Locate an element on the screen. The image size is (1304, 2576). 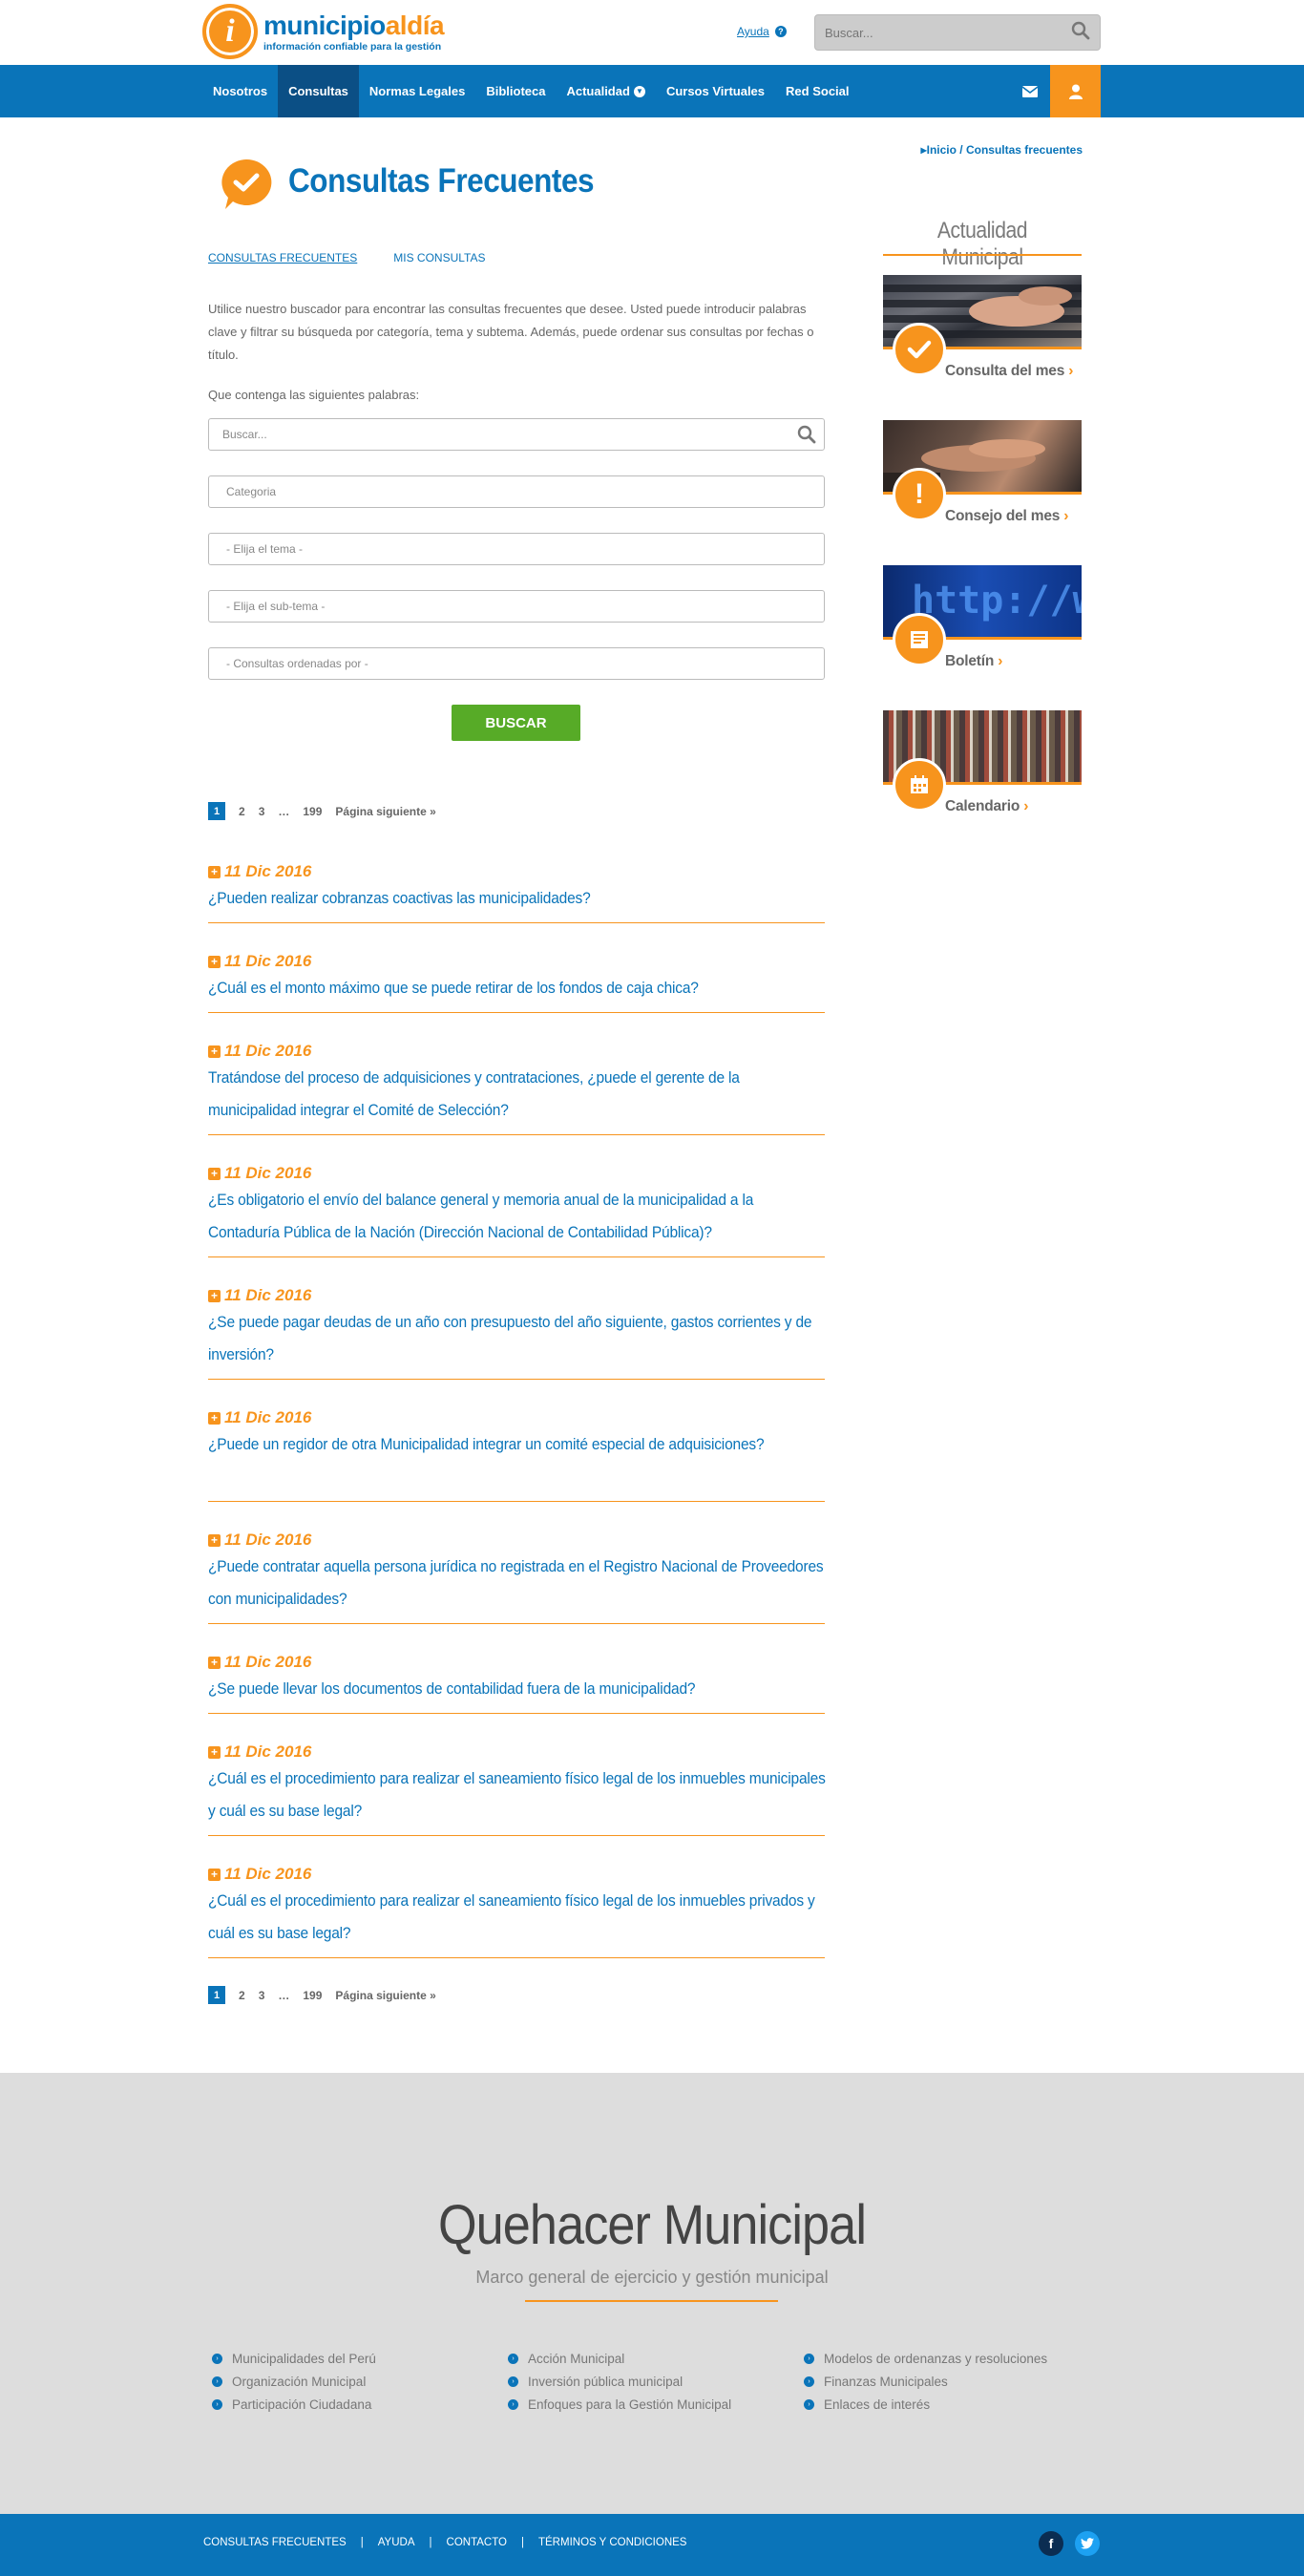
twitter-icon is located at coordinates (1087, 2543).